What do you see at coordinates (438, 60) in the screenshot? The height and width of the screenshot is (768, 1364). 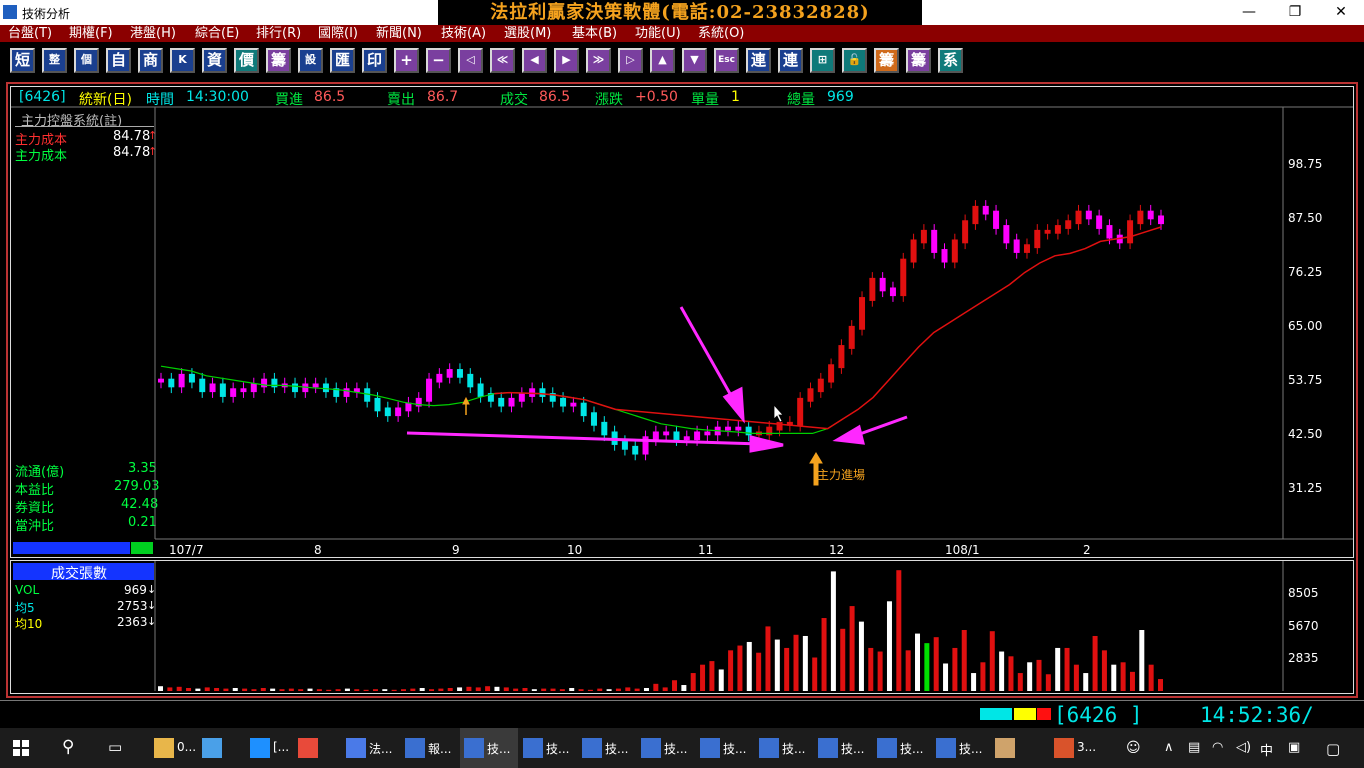 I see `zoom-out-button: −` at bounding box center [438, 60].